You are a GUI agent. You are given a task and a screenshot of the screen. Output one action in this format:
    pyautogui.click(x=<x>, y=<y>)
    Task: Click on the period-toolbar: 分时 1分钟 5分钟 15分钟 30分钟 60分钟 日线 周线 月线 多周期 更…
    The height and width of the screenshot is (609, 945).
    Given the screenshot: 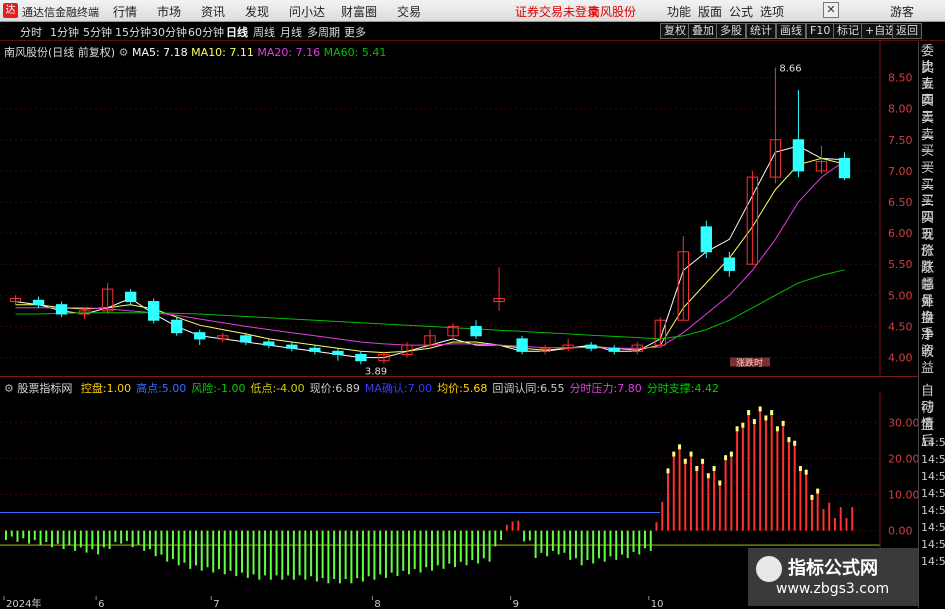 What is the action you would take?
    pyautogui.click(x=472, y=31)
    